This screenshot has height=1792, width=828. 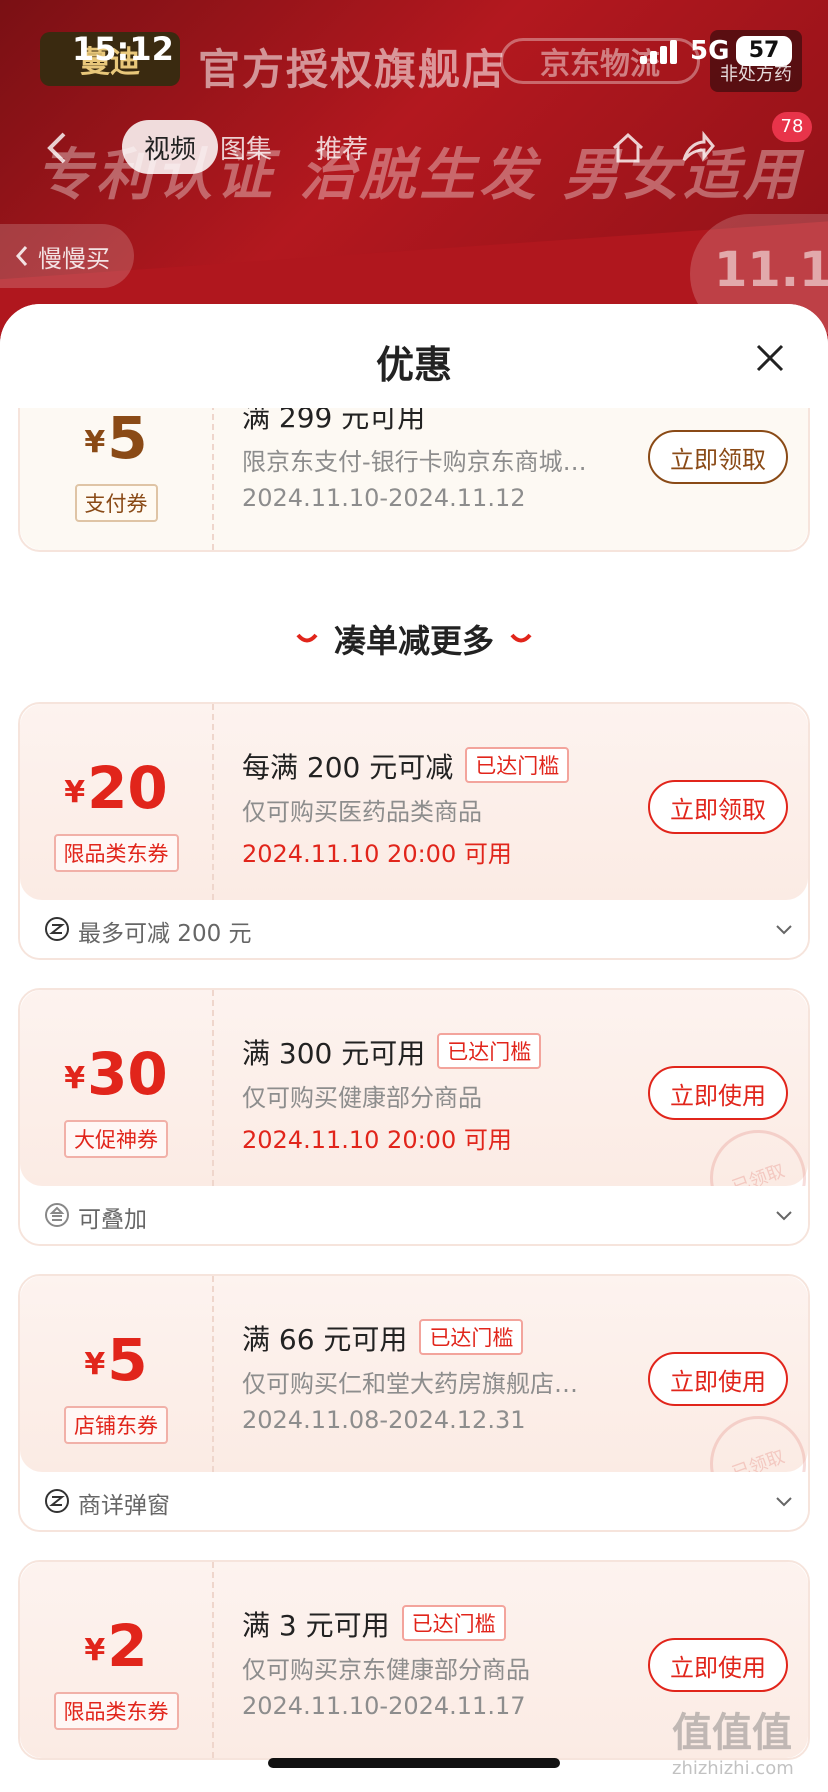 I want to click on product-tabs: 视频 图集 推荐 78, so click(x=421, y=144).